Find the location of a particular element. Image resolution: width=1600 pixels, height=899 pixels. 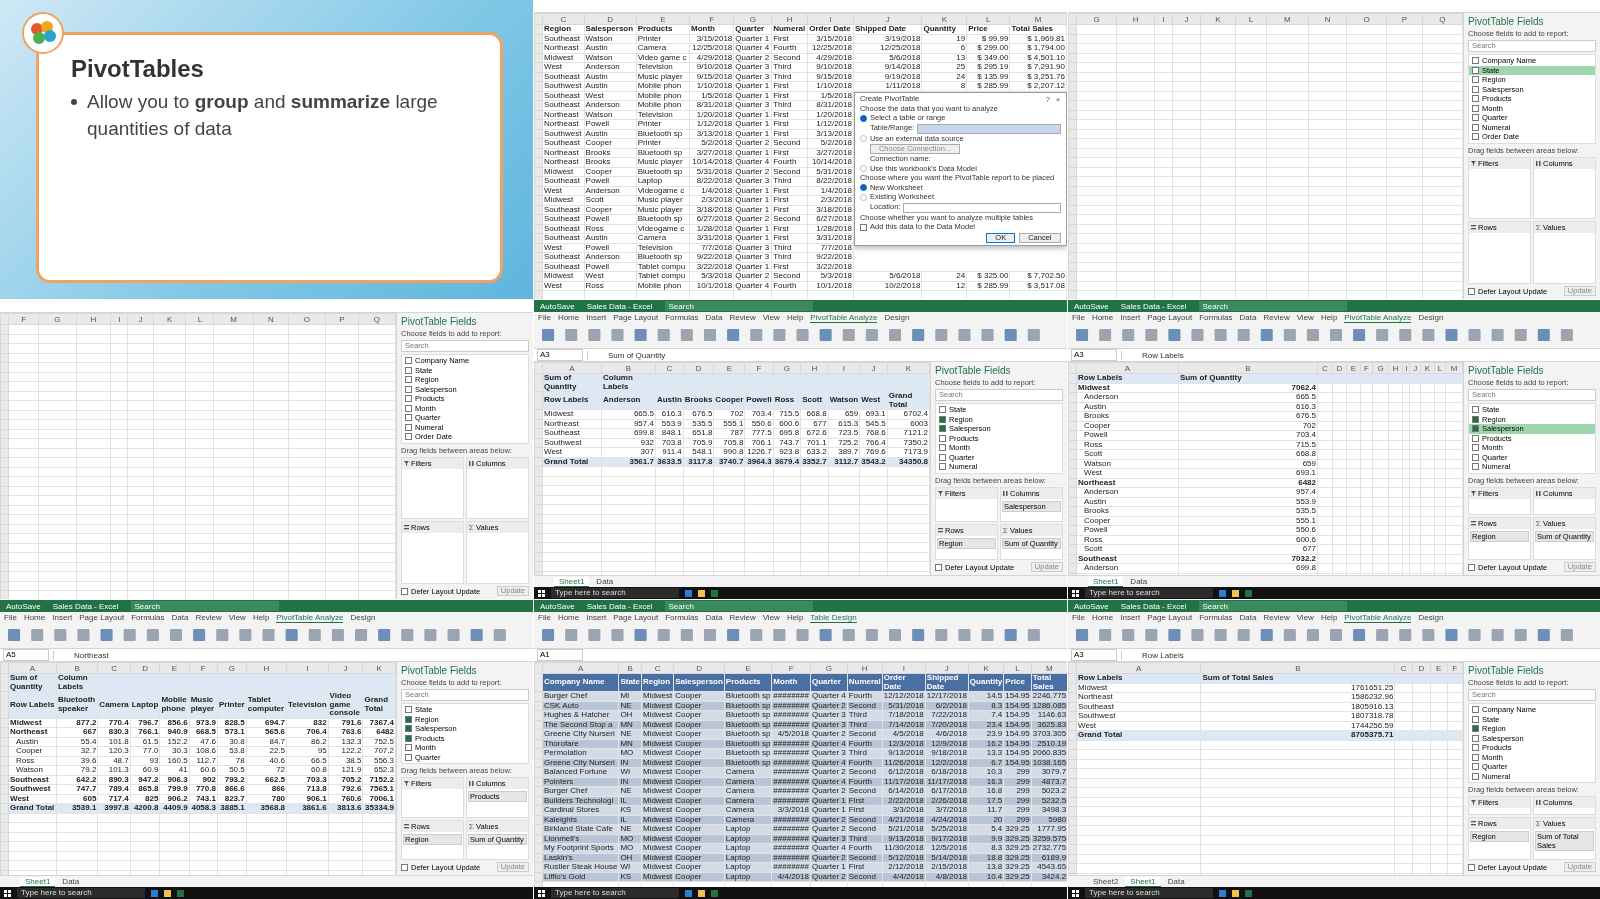

ribbon-tab: Formulas is located at coordinates (682, 618).